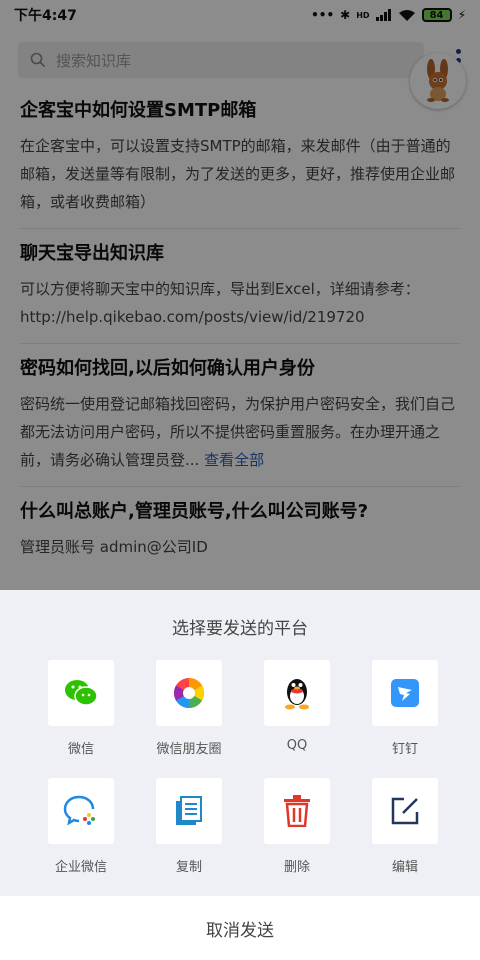  What do you see at coordinates (404, 867) in the screenshot?
I see `platform-label: 编辑` at bounding box center [404, 867].